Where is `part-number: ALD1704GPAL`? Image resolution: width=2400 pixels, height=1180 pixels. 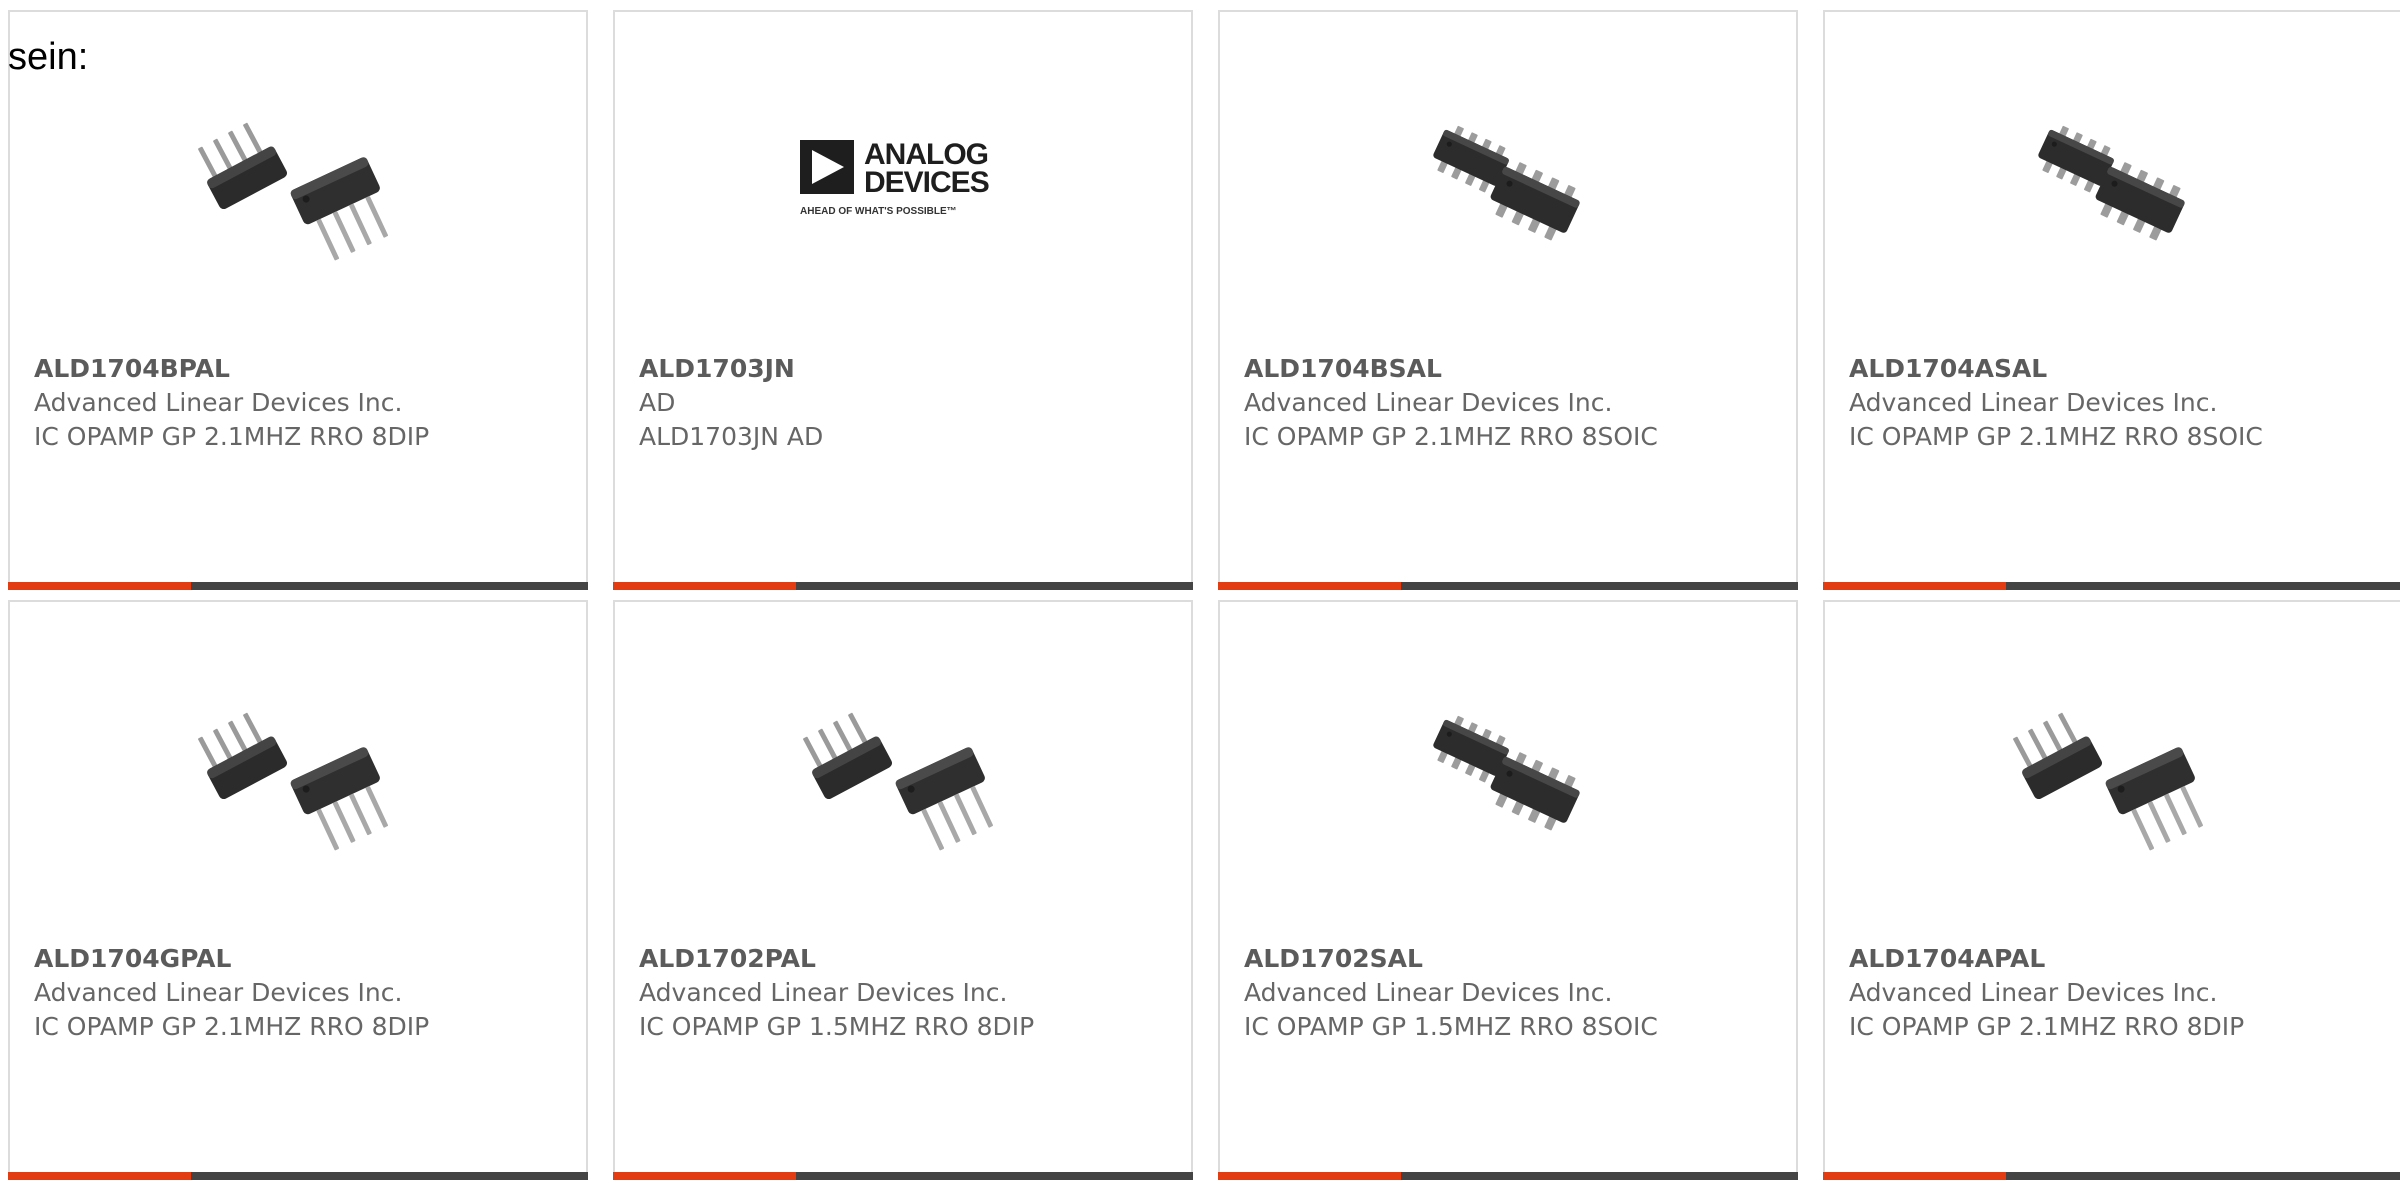
part-number: ALD1704GPAL is located at coordinates (304, 959).